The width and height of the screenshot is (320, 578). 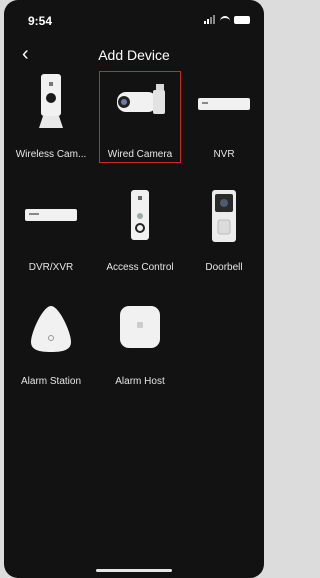 I want to click on device-tile-doorbell: Doorbell, so click(x=223, y=229).